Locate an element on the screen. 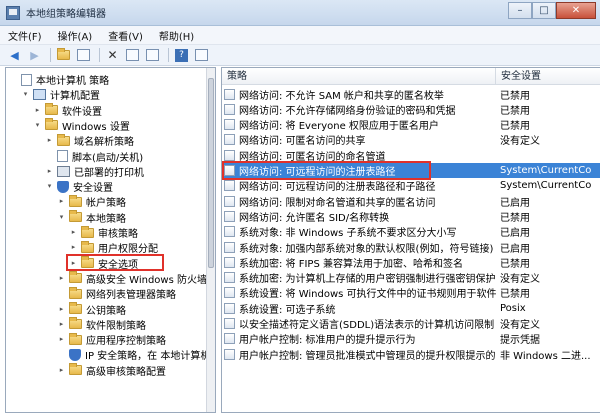  policy-name: 网络访问: 允许匿名 SID/名称转换 is located at coordinates (314, 218).